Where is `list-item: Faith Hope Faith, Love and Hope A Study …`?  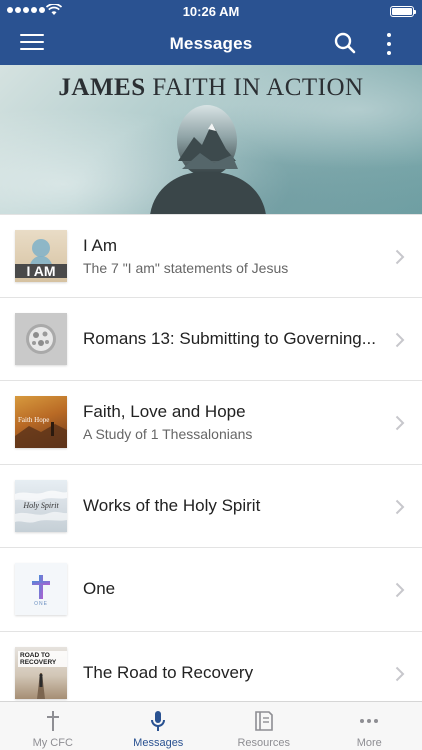
list-item: Faith Hope Faith, Love and Hope A Study … is located at coordinates (211, 423).